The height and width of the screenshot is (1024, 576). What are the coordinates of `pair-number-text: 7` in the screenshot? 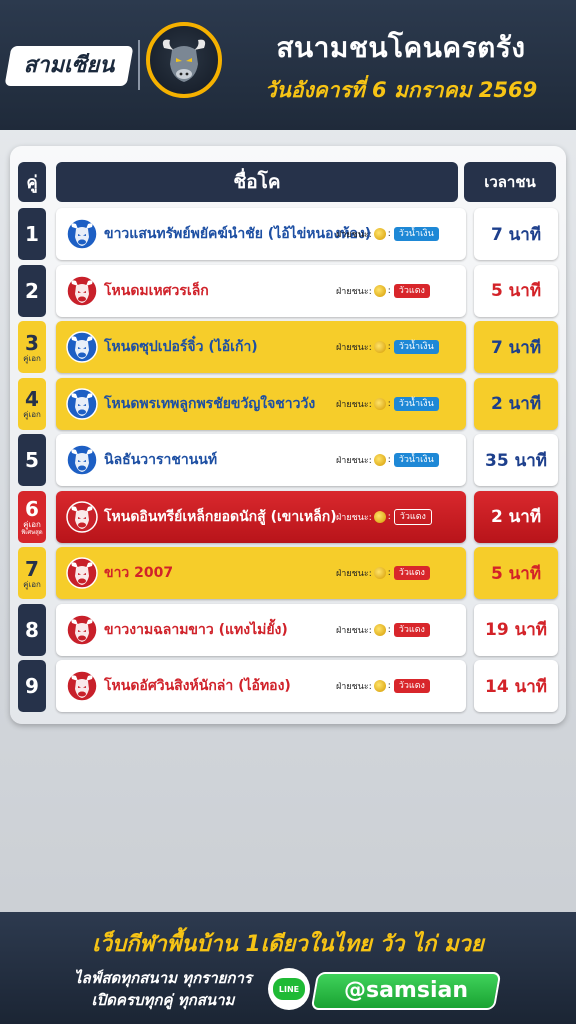 It's located at (32, 568).